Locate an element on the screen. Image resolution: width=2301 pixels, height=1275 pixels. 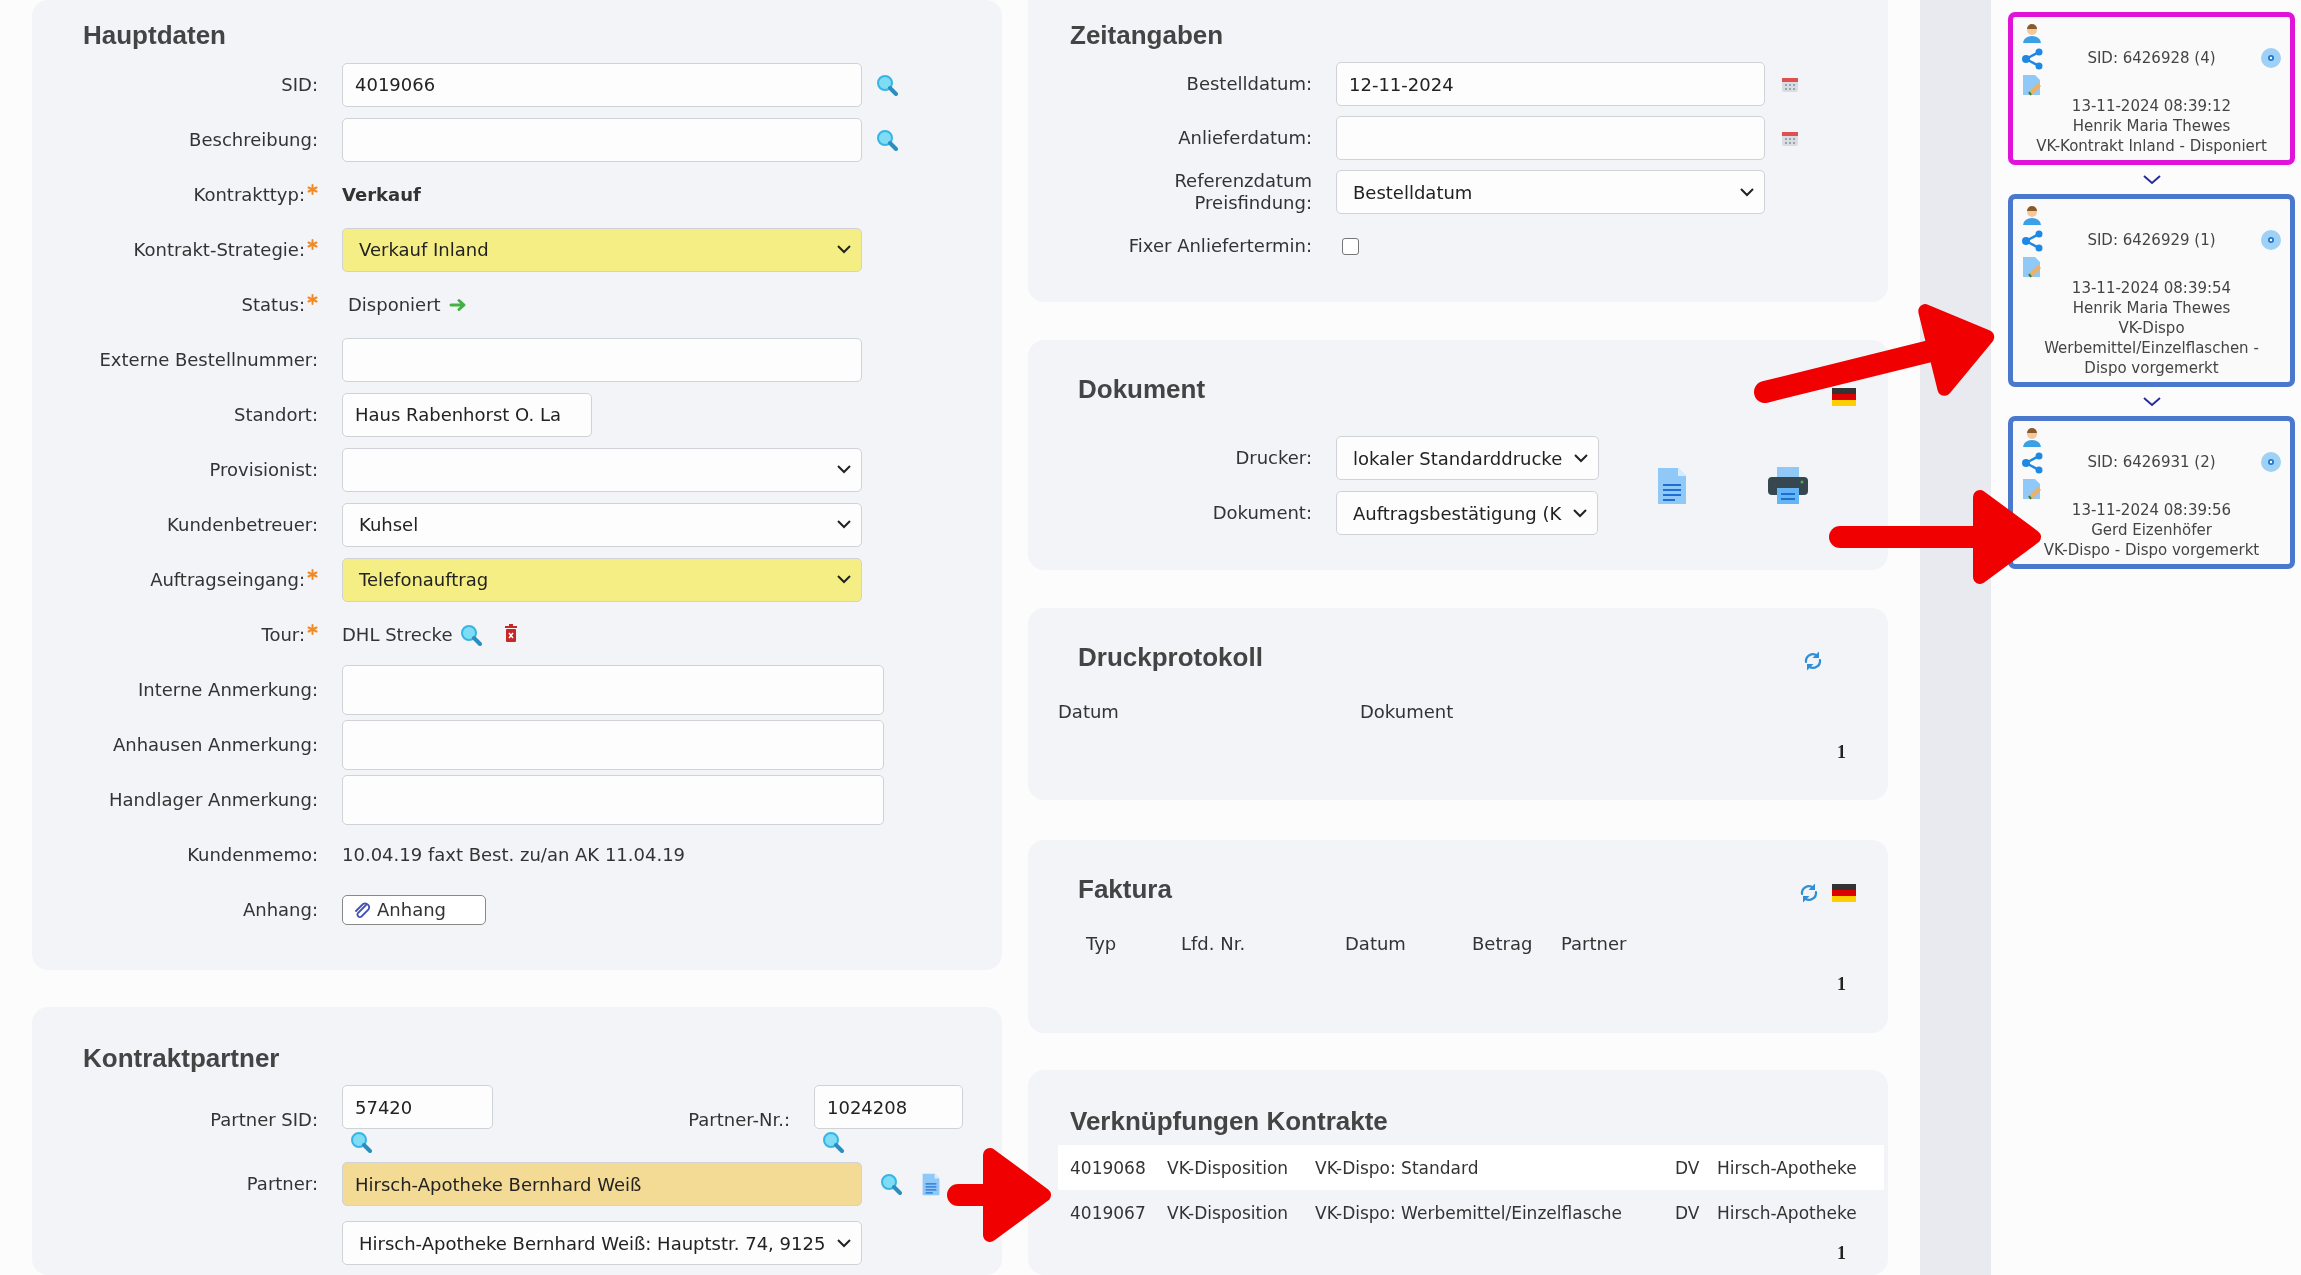
text-field: 4019066 is located at coordinates (602, 84).